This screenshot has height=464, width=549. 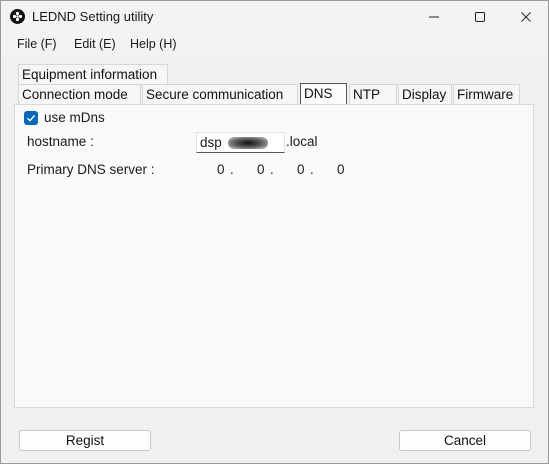 I want to click on checkmark-icon, so click(x=31, y=118).